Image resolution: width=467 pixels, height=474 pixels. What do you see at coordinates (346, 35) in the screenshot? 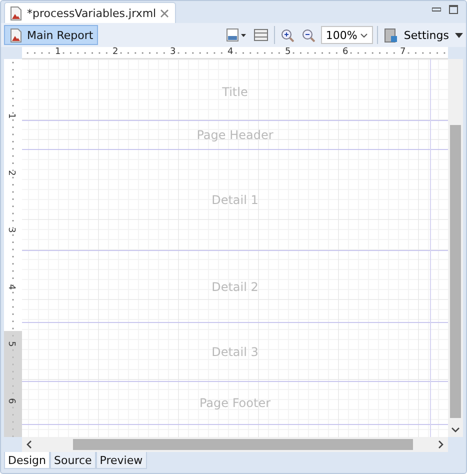
I see `zoom-dropdown: 100%` at bounding box center [346, 35].